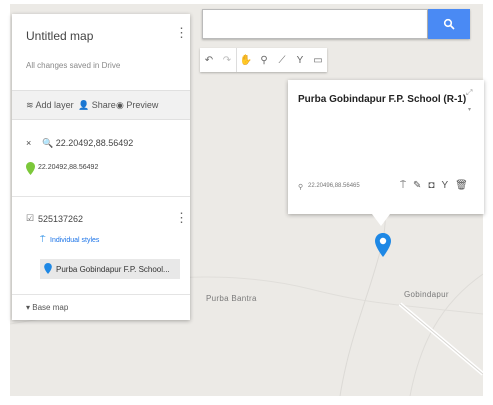 This screenshot has height=405, width=493. What do you see at coordinates (137, 105) in the screenshot?
I see `preview-button: ◉ Preview` at bounding box center [137, 105].